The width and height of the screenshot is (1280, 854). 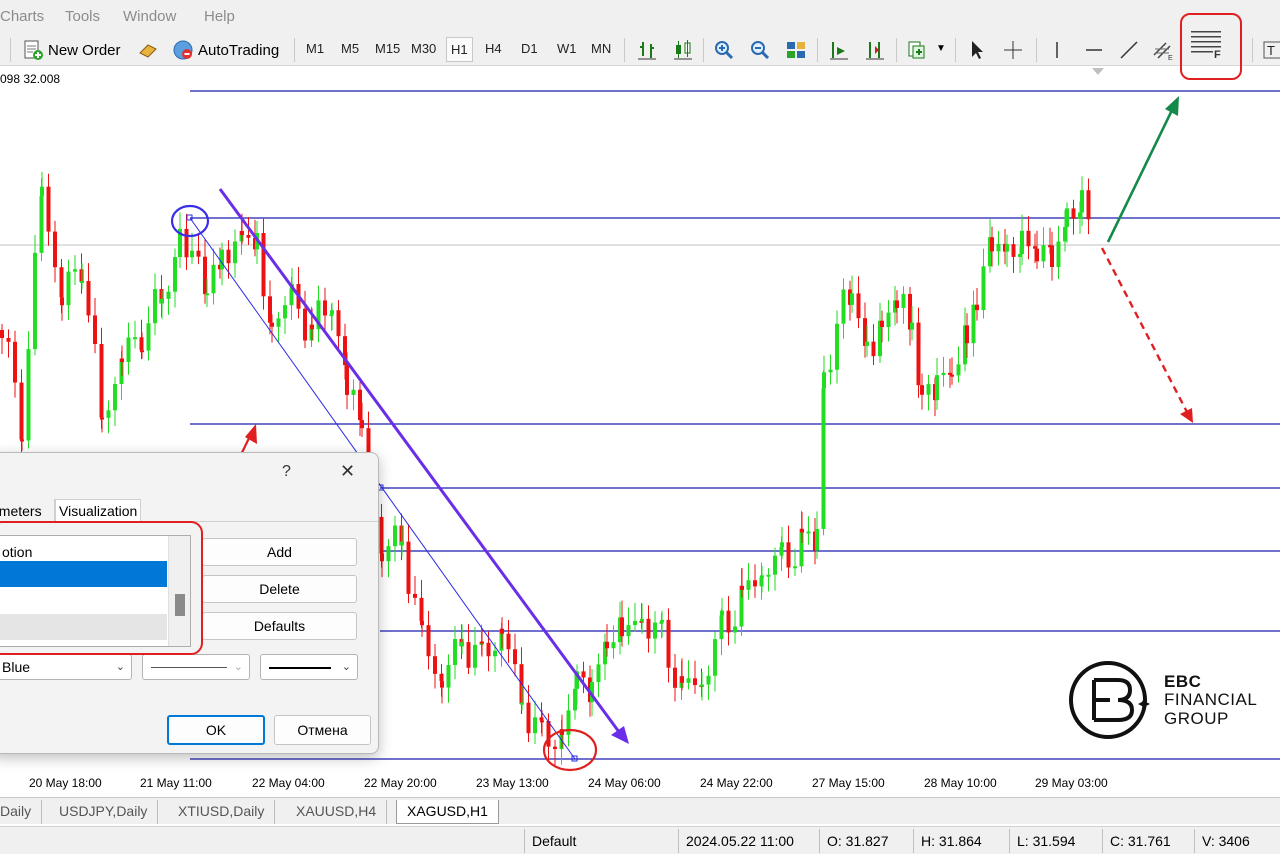 I want to click on add-button: Add, so click(x=279, y=552).